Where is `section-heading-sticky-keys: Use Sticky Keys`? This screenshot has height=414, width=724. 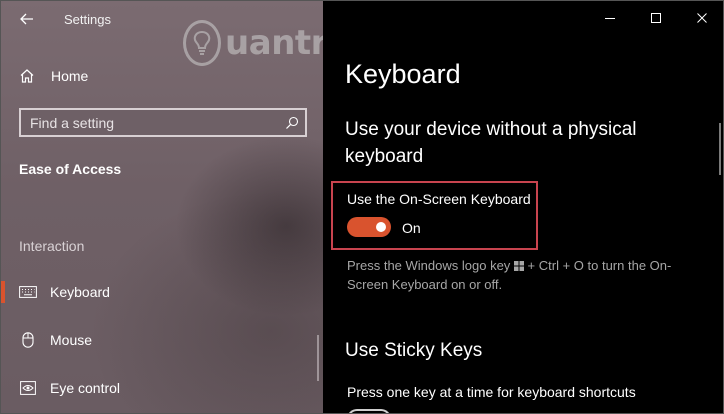 section-heading-sticky-keys: Use Sticky Keys is located at coordinates (414, 350).